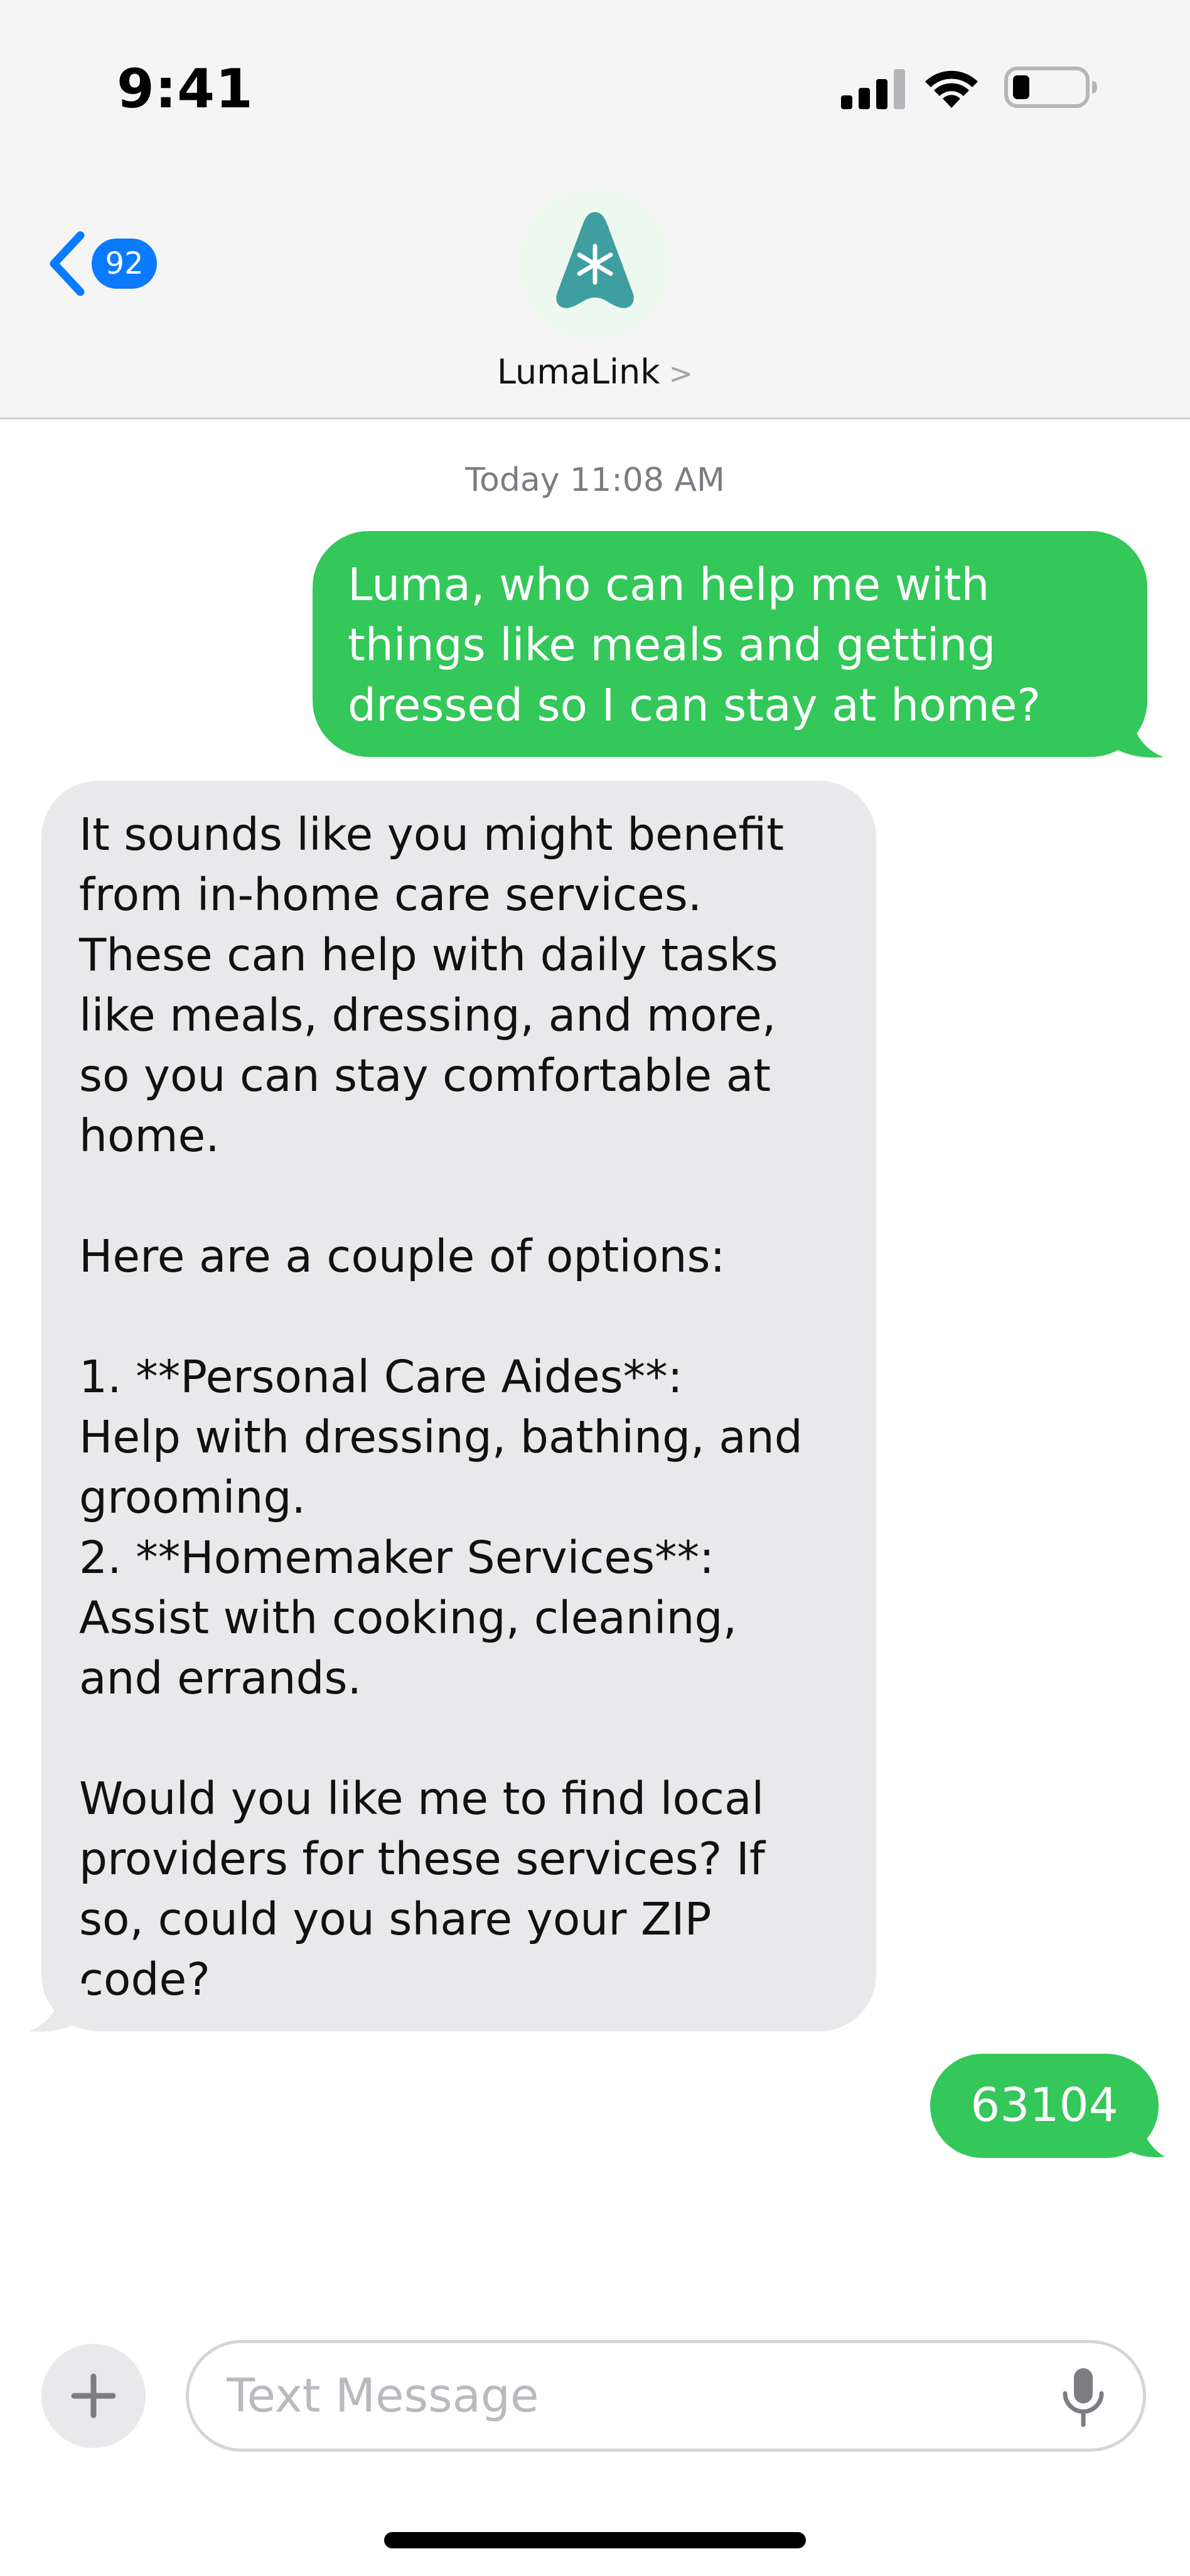 This screenshot has width=1190, height=2576. Describe the element at coordinates (681, 374) in the screenshot. I see `chevron-right-icon: >` at that location.